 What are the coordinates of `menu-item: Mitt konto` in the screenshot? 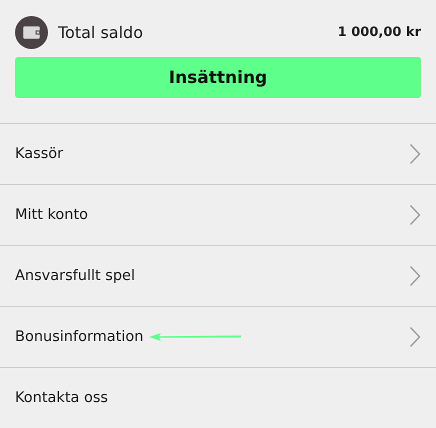 It's located at (218, 215).